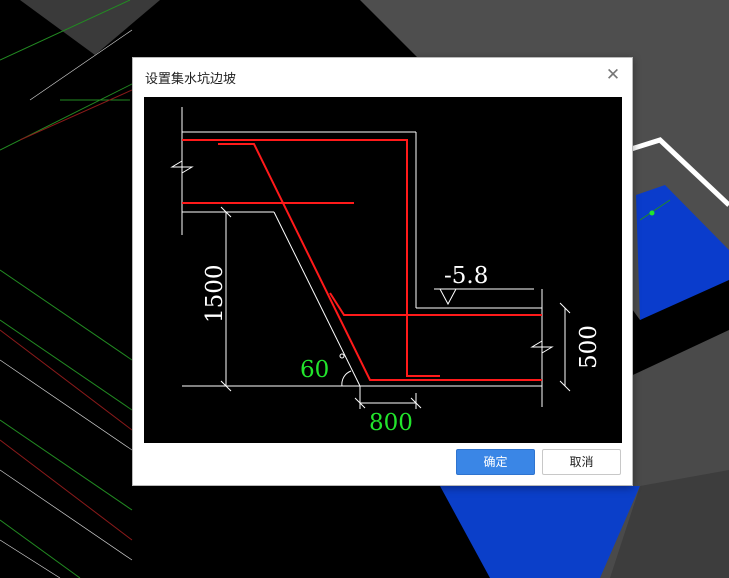 The height and width of the screenshot is (578, 729). I want to click on close-icon: ✕, so click(613, 75).